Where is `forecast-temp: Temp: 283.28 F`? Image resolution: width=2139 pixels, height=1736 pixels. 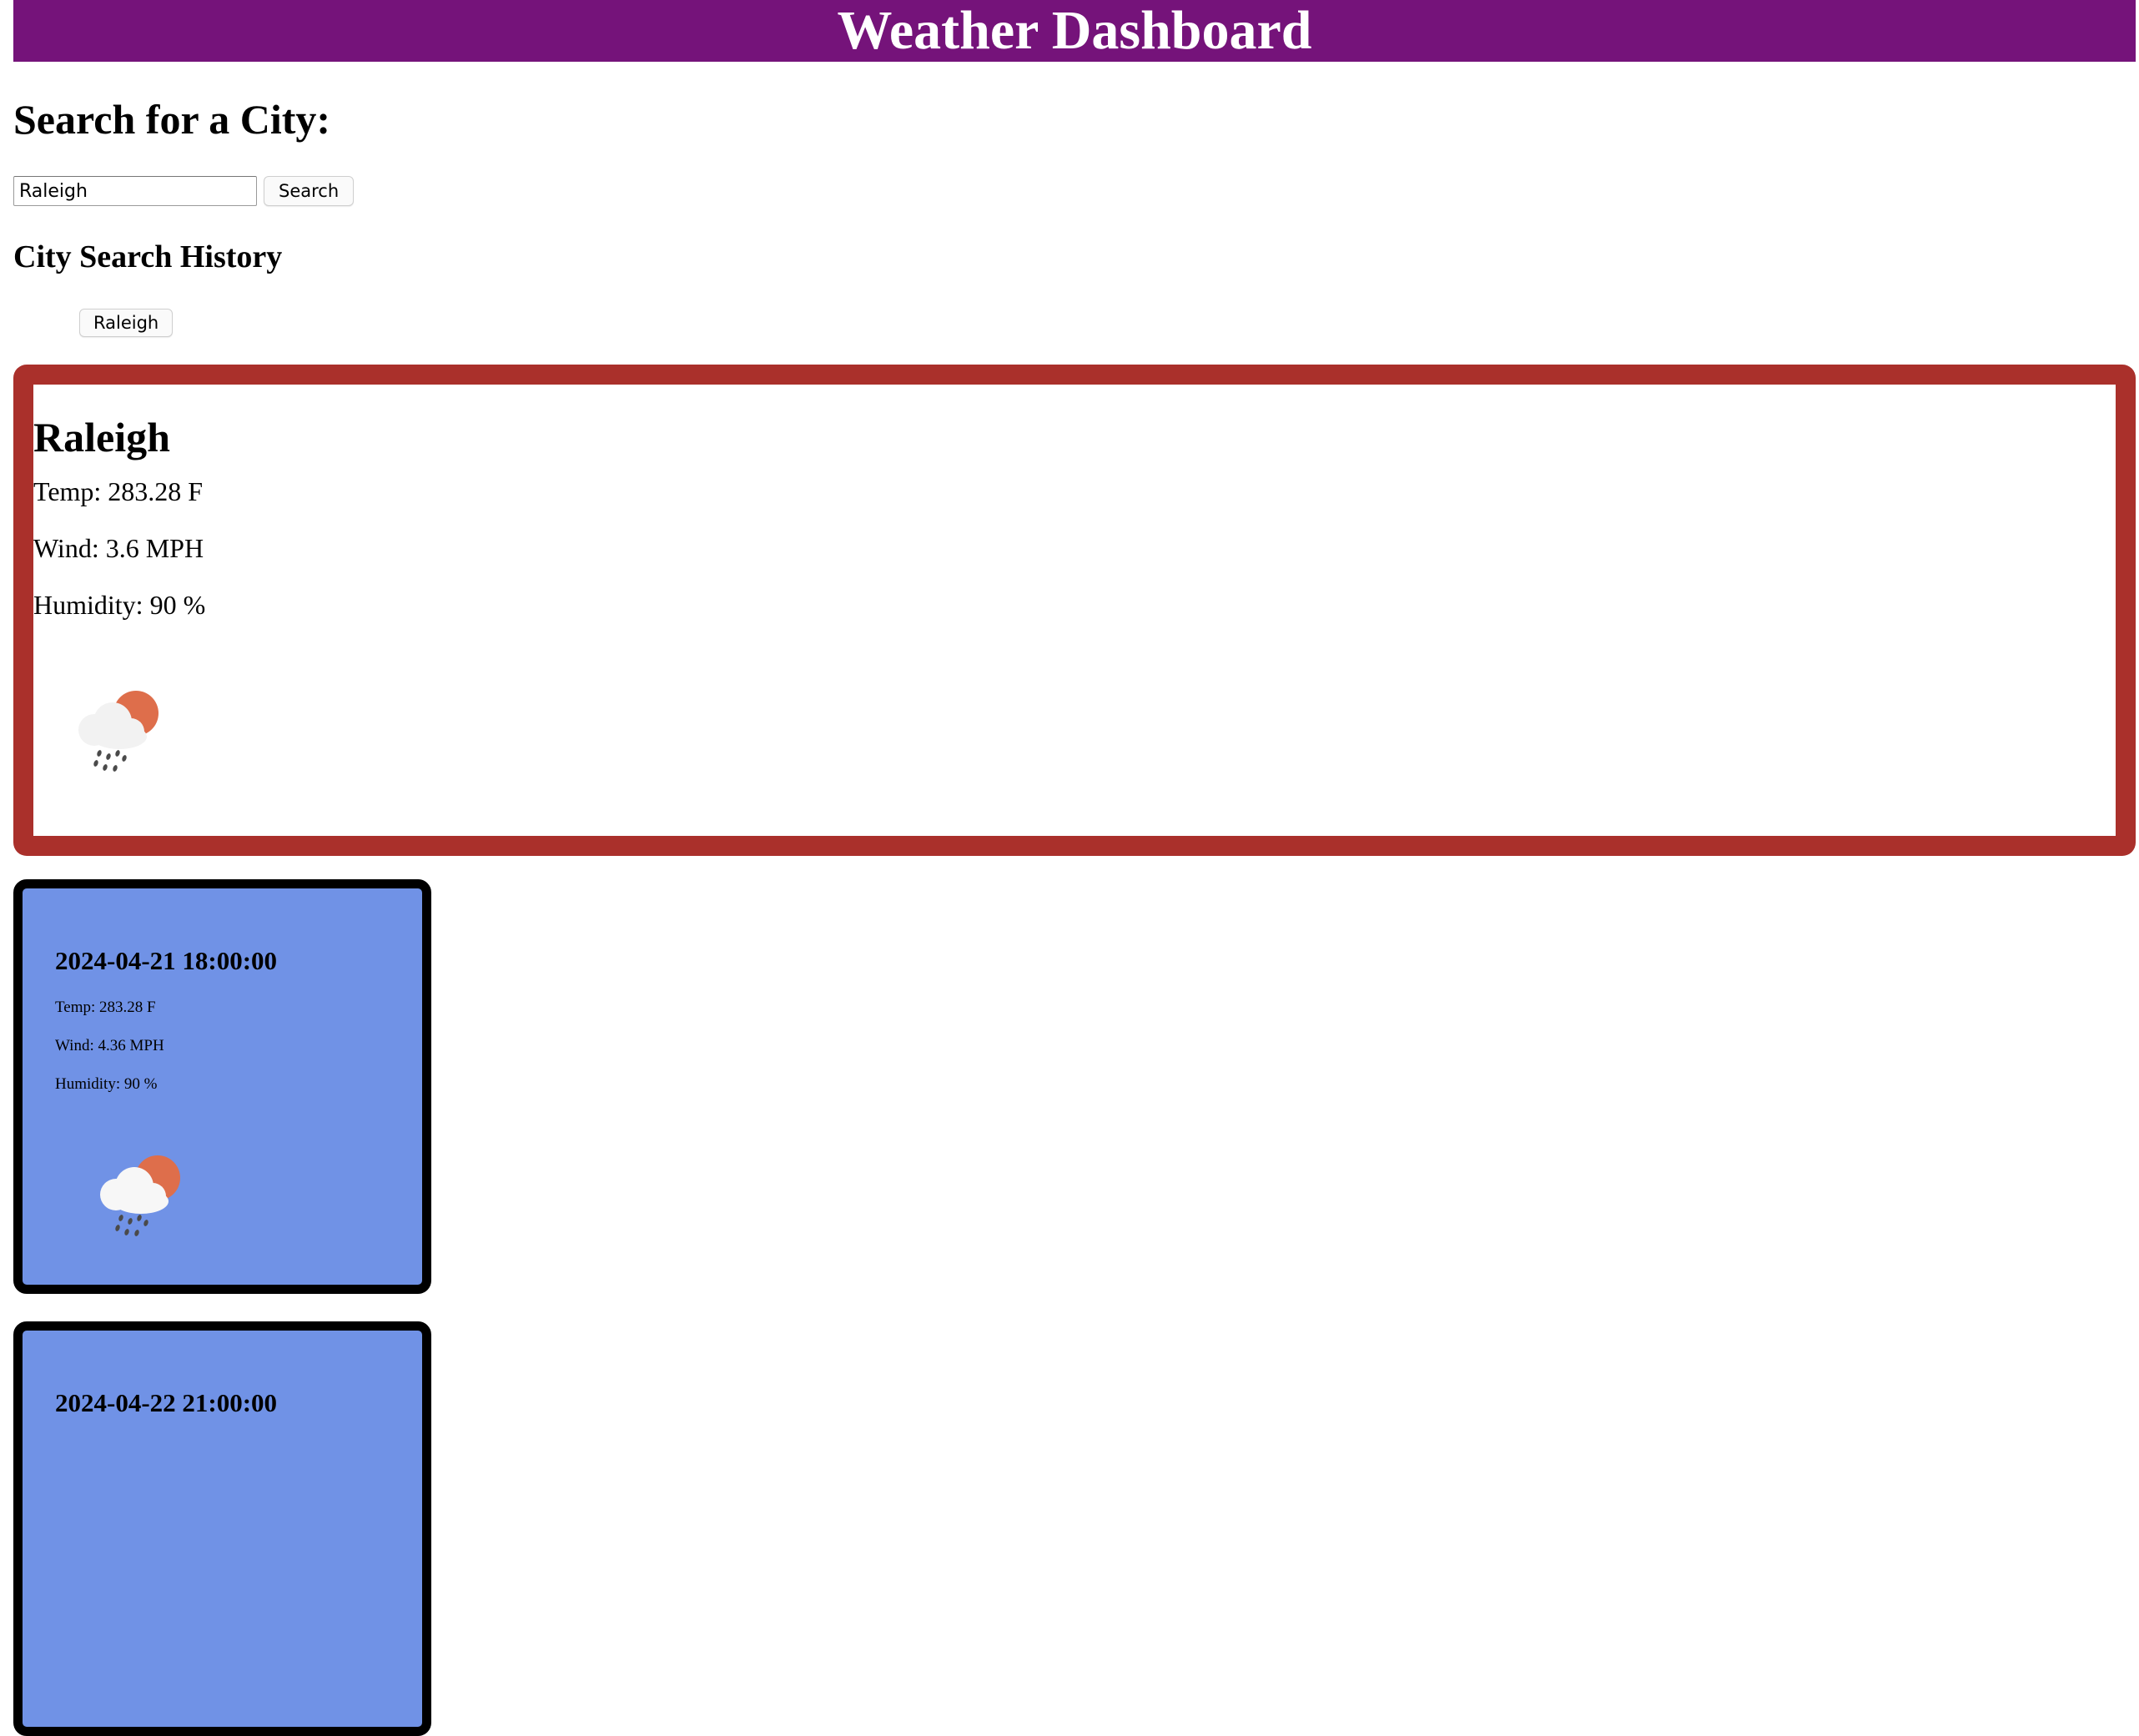 forecast-temp: Temp: 283.28 F is located at coordinates (105, 1007).